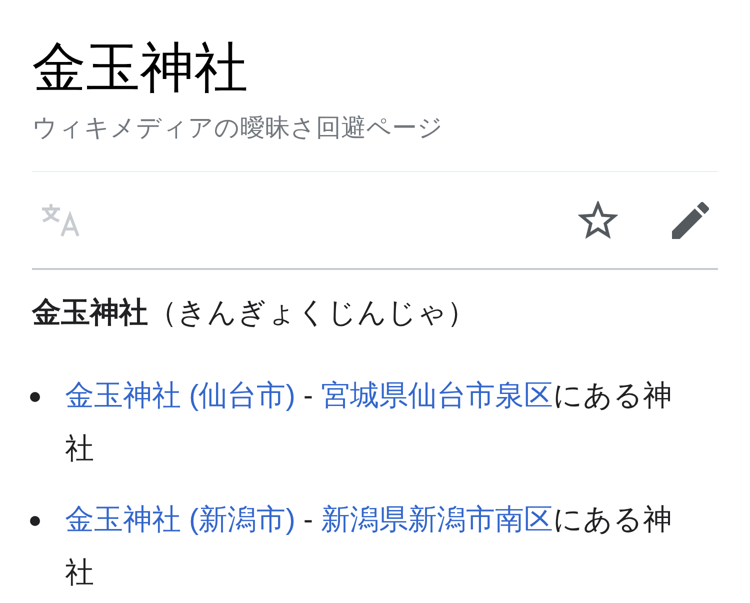  What do you see at coordinates (180, 396) in the screenshot?
I see `link: 金玉神社 (仙台市)` at bounding box center [180, 396].